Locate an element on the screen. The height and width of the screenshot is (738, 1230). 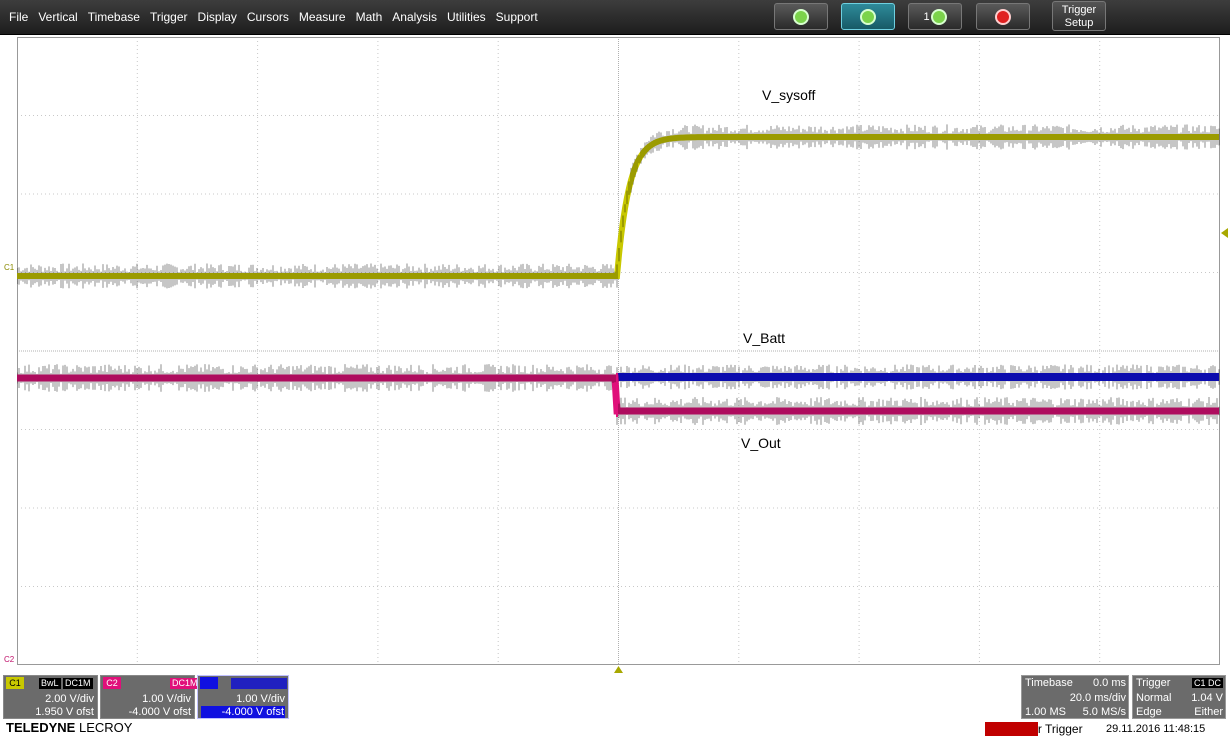
brand-logo: TELEDYNE LECROY is located at coordinates (69, 727).